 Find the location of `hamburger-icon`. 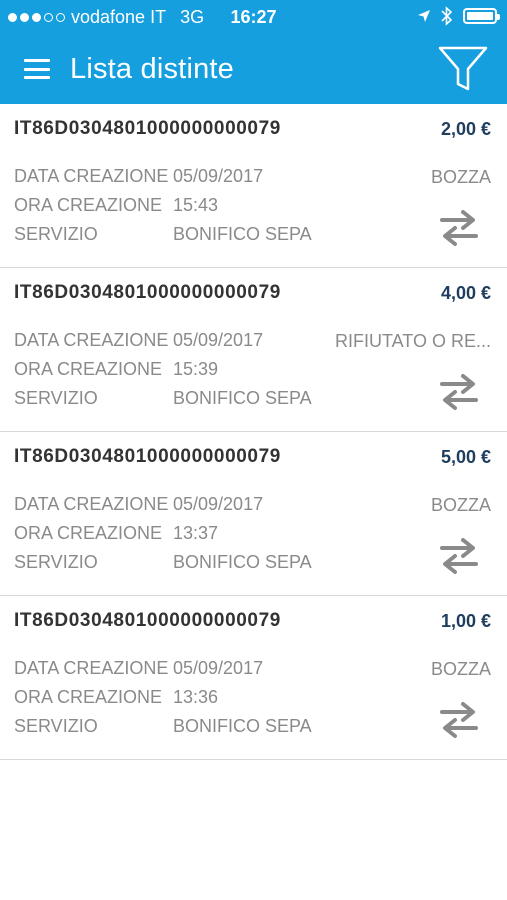

hamburger-icon is located at coordinates (37, 69).